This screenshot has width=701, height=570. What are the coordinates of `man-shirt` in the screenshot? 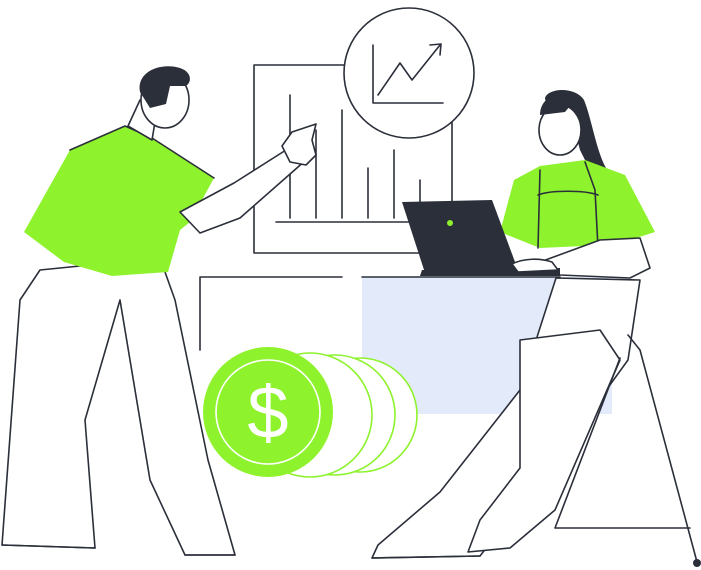 It's located at (119, 201).